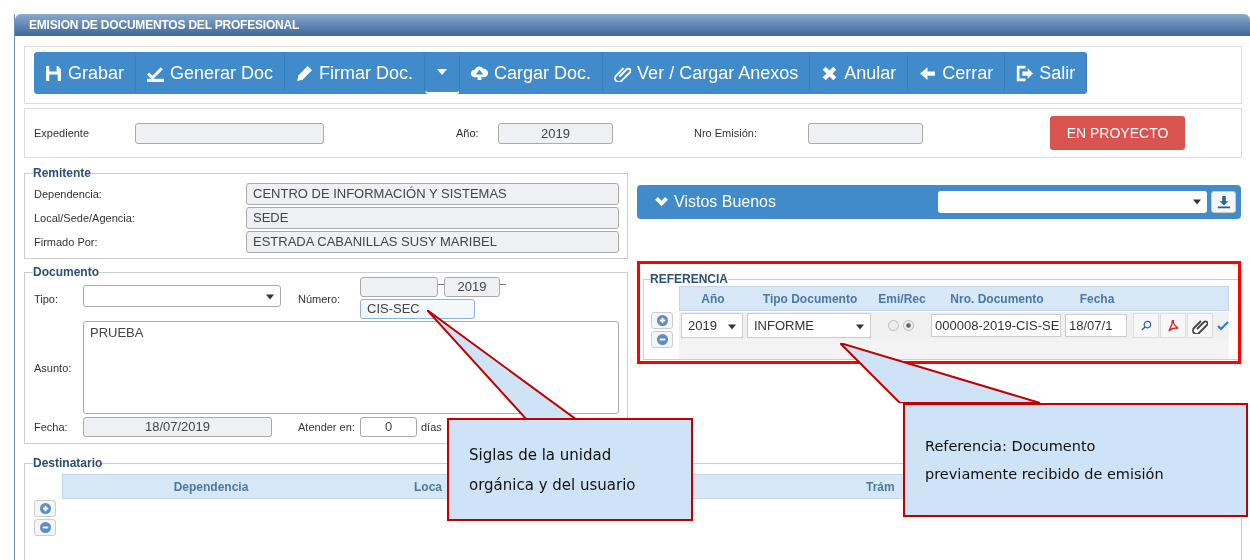 The height and width of the screenshot is (560, 1250). I want to click on field-label: Fecha:, so click(51, 427).